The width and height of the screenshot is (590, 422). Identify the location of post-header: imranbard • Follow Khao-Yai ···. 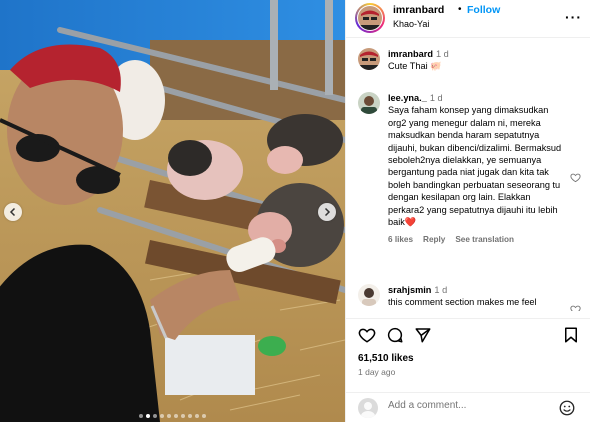
(468, 19).